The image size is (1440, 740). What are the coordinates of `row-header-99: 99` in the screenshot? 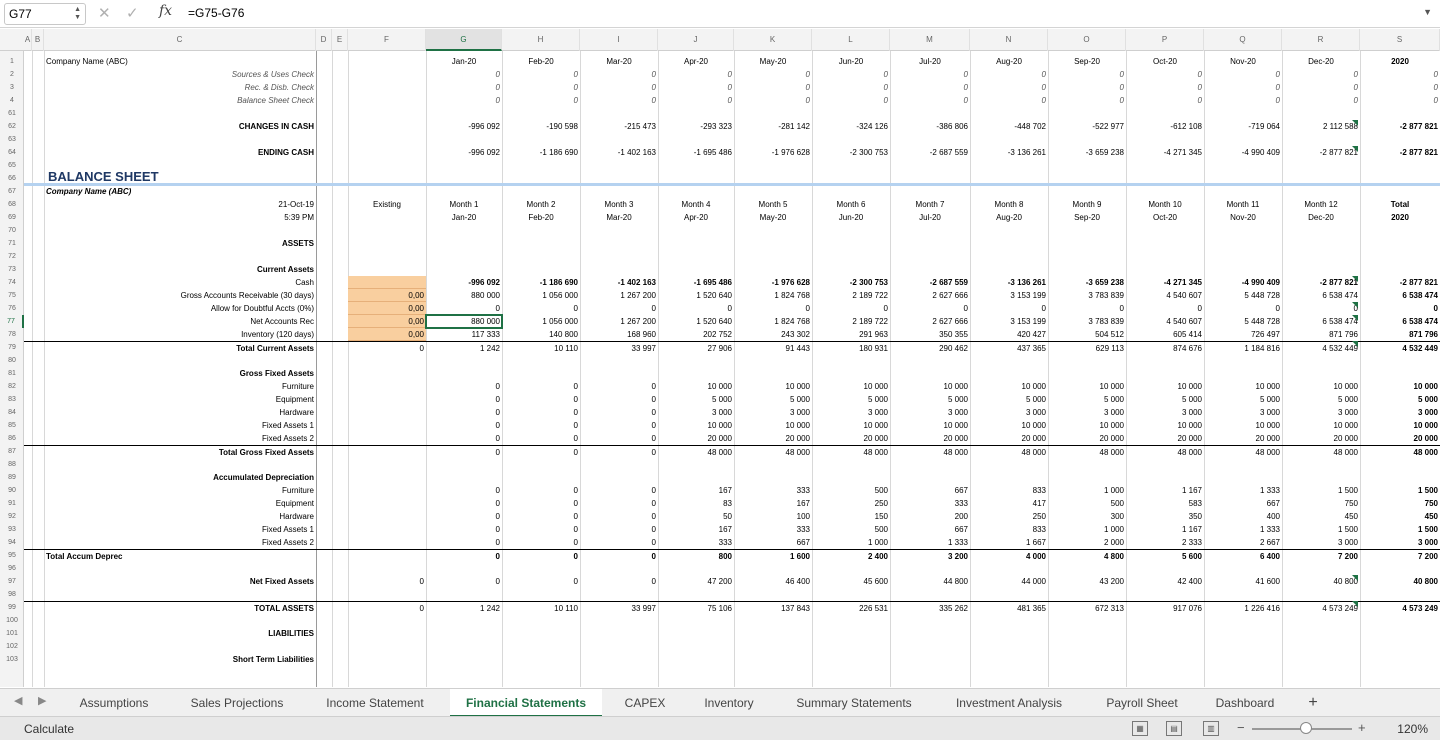 It's located at (12, 607).